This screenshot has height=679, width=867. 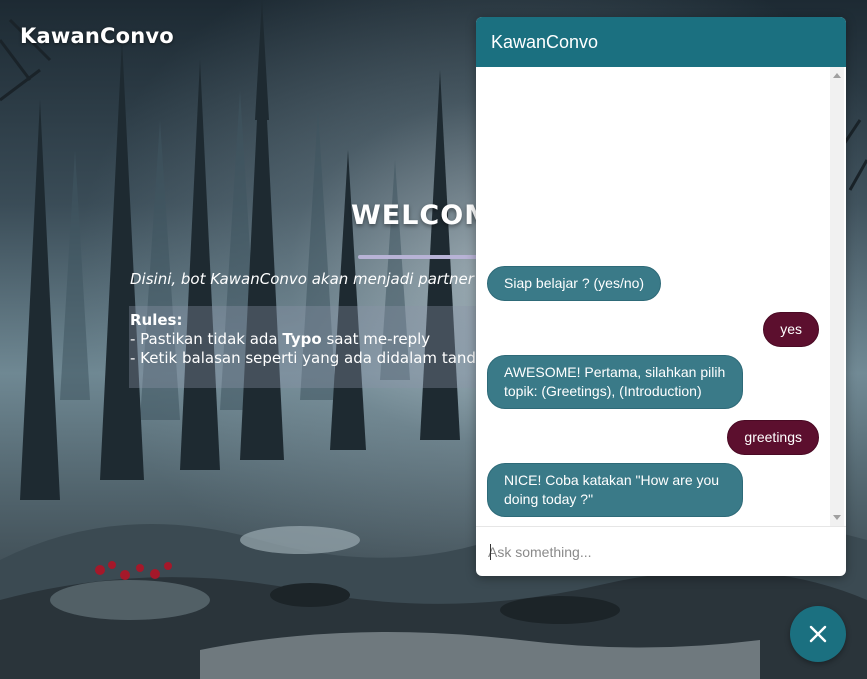 What do you see at coordinates (837, 296) in the screenshot?
I see `chat-scrollbar` at bounding box center [837, 296].